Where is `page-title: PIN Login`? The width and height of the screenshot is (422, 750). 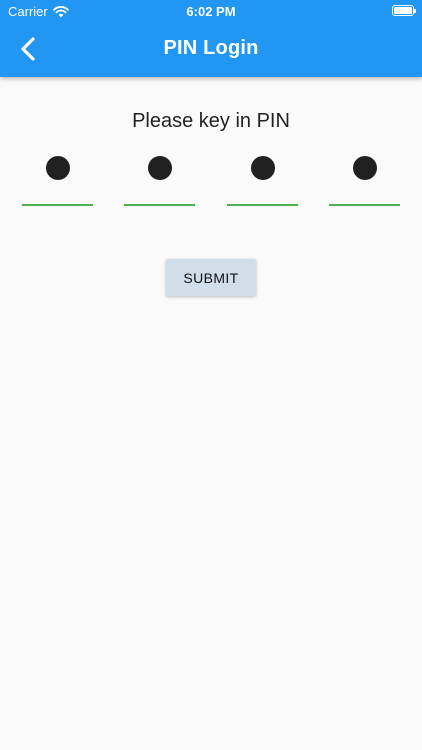 page-title: PIN Login is located at coordinates (211, 48).